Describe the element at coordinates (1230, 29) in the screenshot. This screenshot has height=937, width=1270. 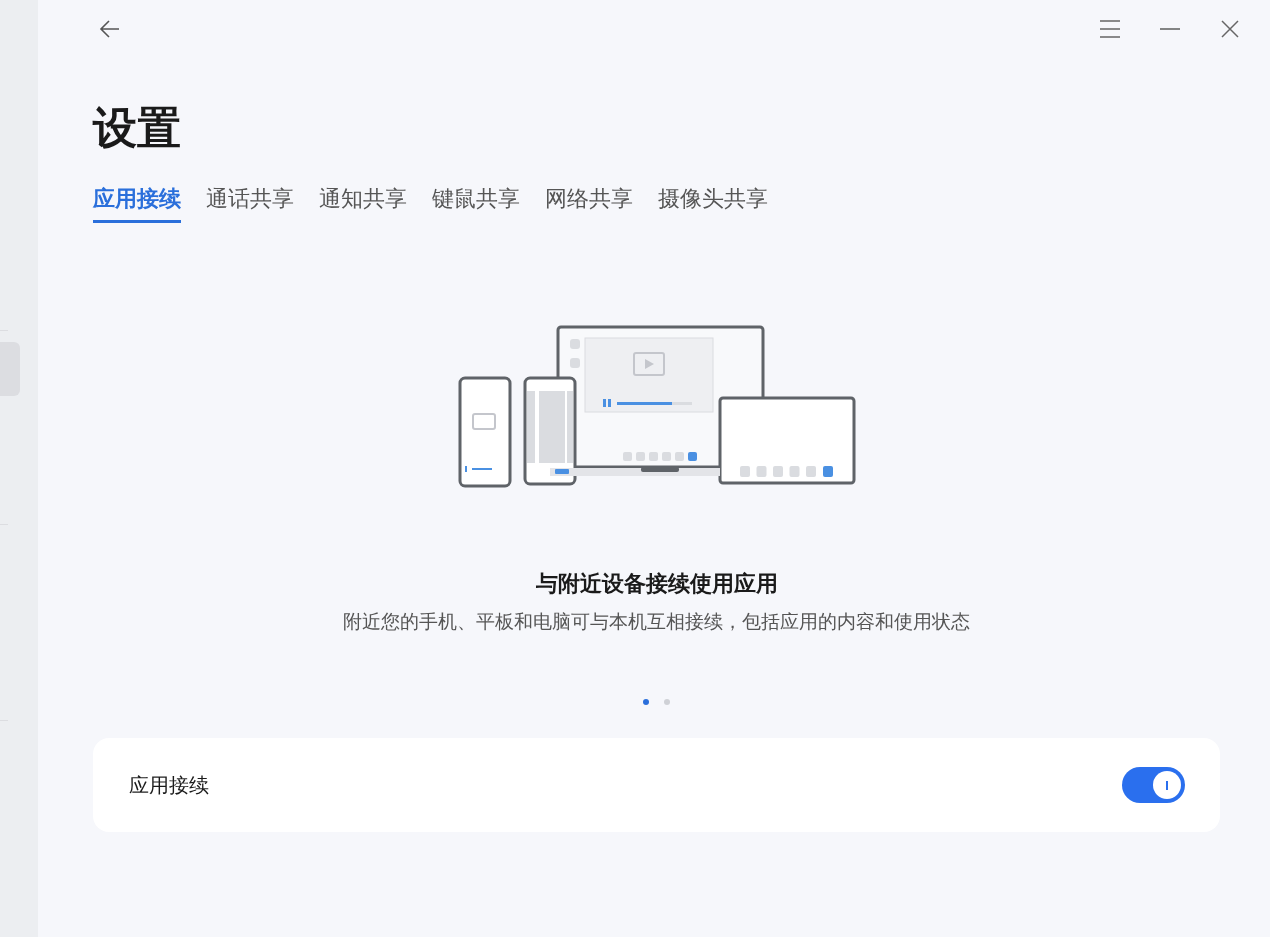
I see `close-icon` at that location.